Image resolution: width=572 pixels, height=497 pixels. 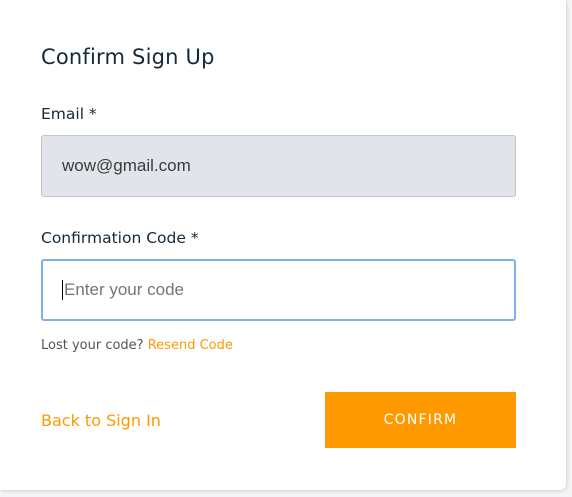 I want to click on page-title: Confirm Sign Up, so click(x=128, y=57).